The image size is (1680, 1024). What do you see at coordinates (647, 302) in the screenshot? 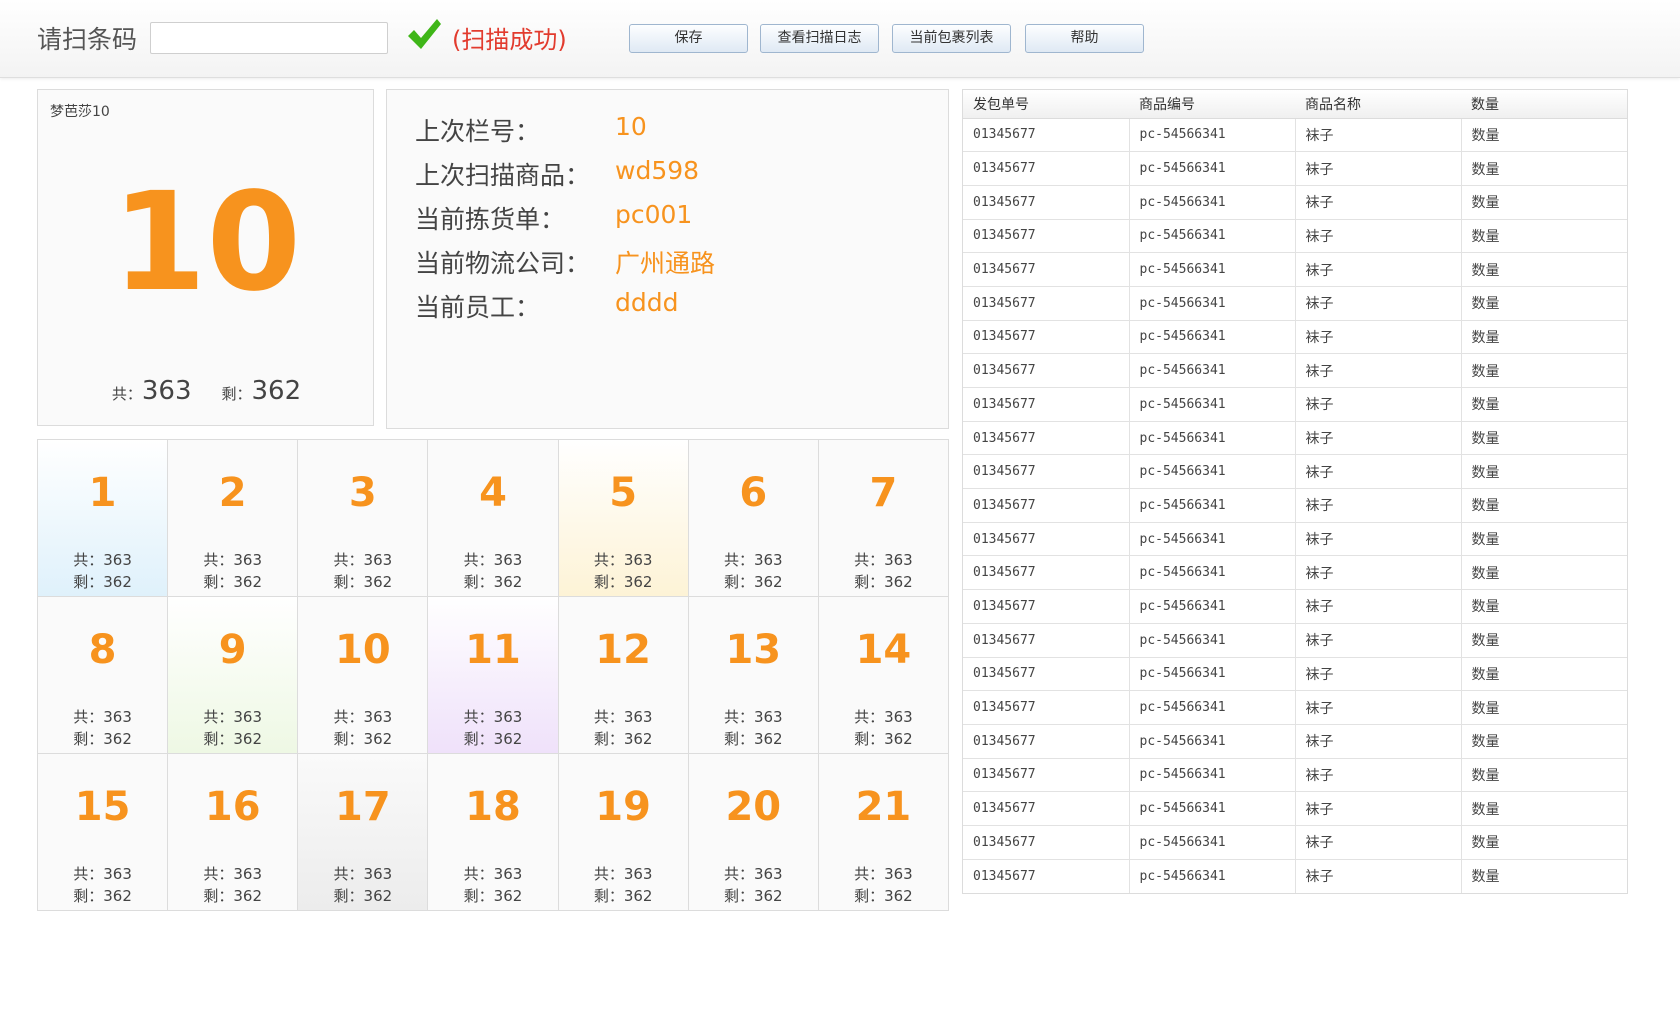
I see `info-value: dddd` at bounding box center [647, 302].